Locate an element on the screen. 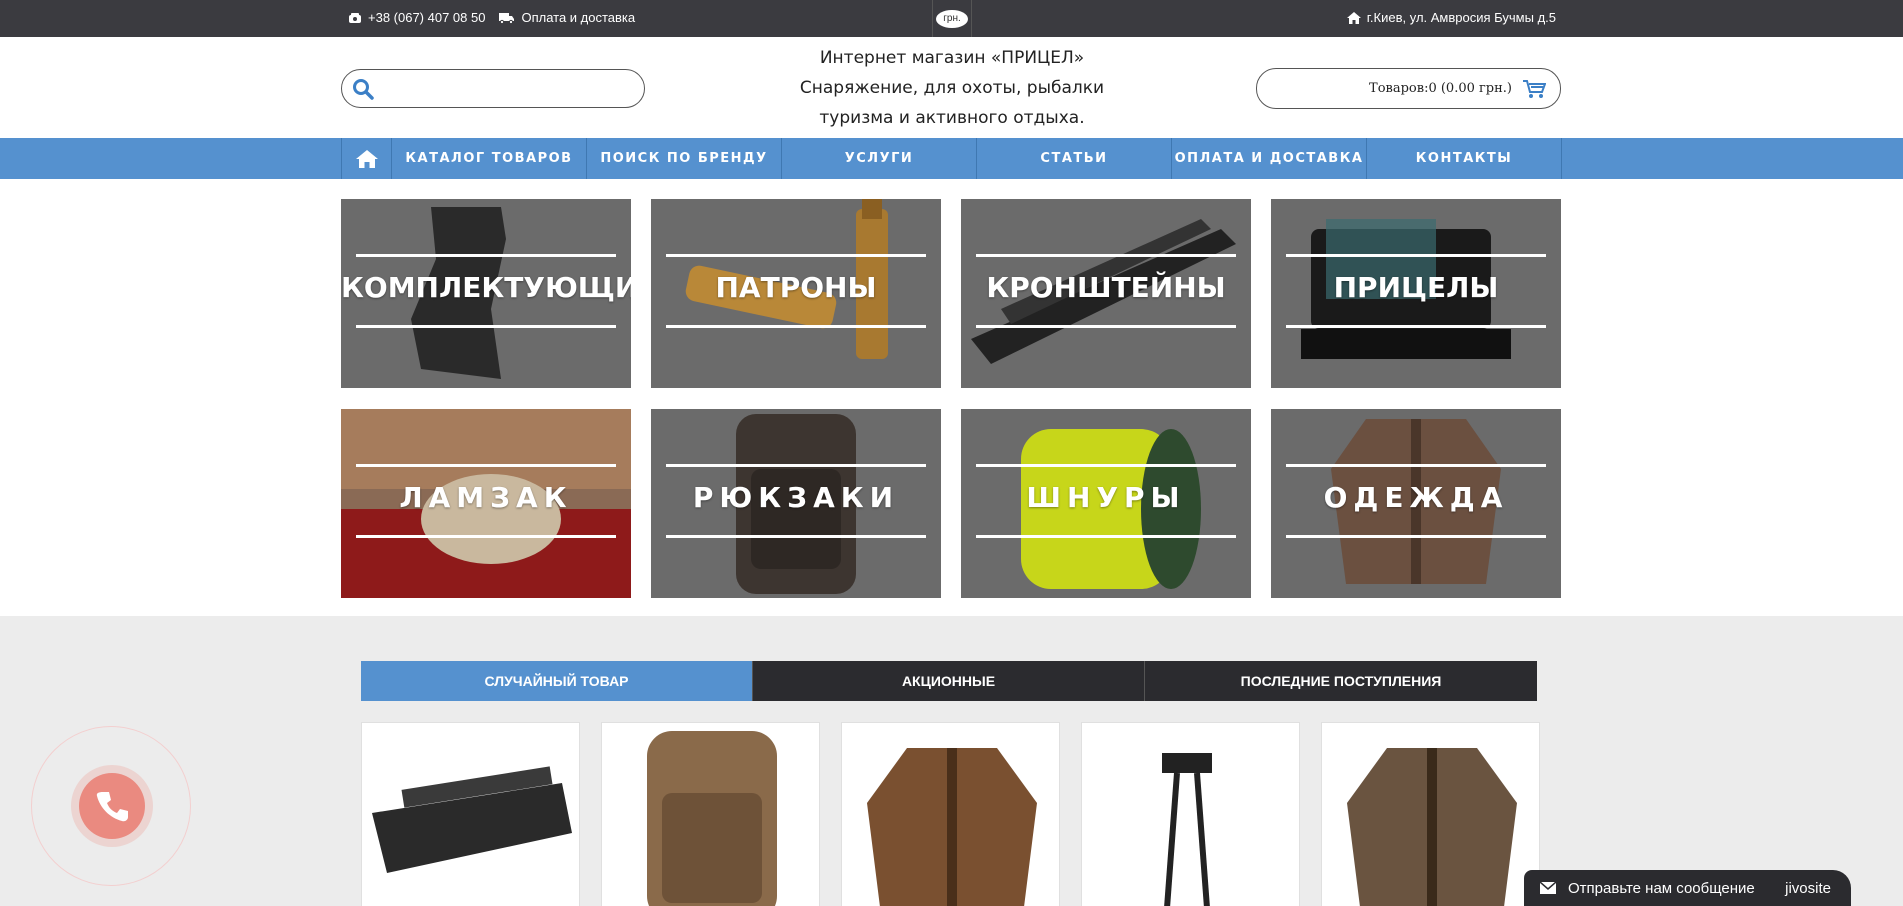 The image size is (1903, 906). nav-home is located at coordinates (367, 158).